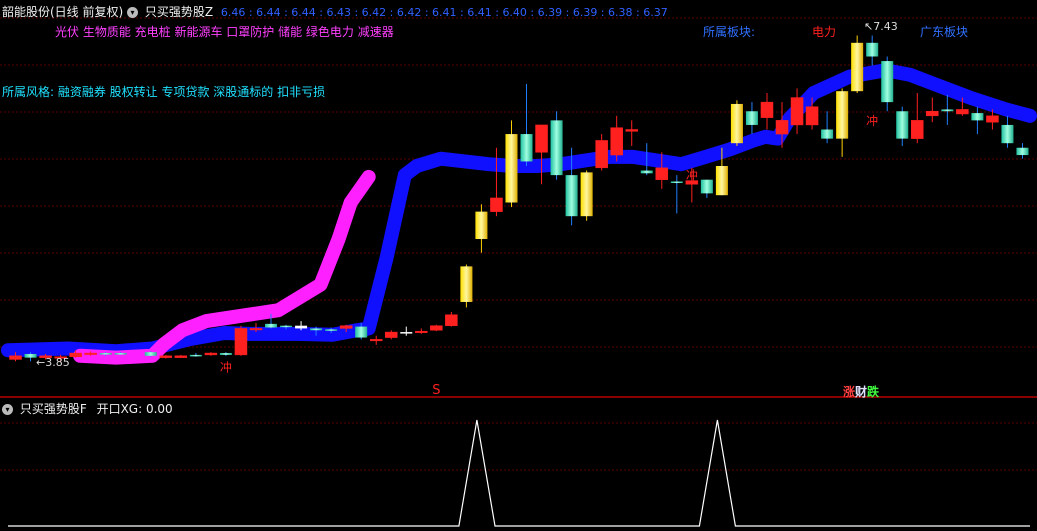 This screenshot has height=531, width=1037. Describe the element at coordinates (869, 26) in the screenshot. I see `arrow-icon: ↖` at that location.